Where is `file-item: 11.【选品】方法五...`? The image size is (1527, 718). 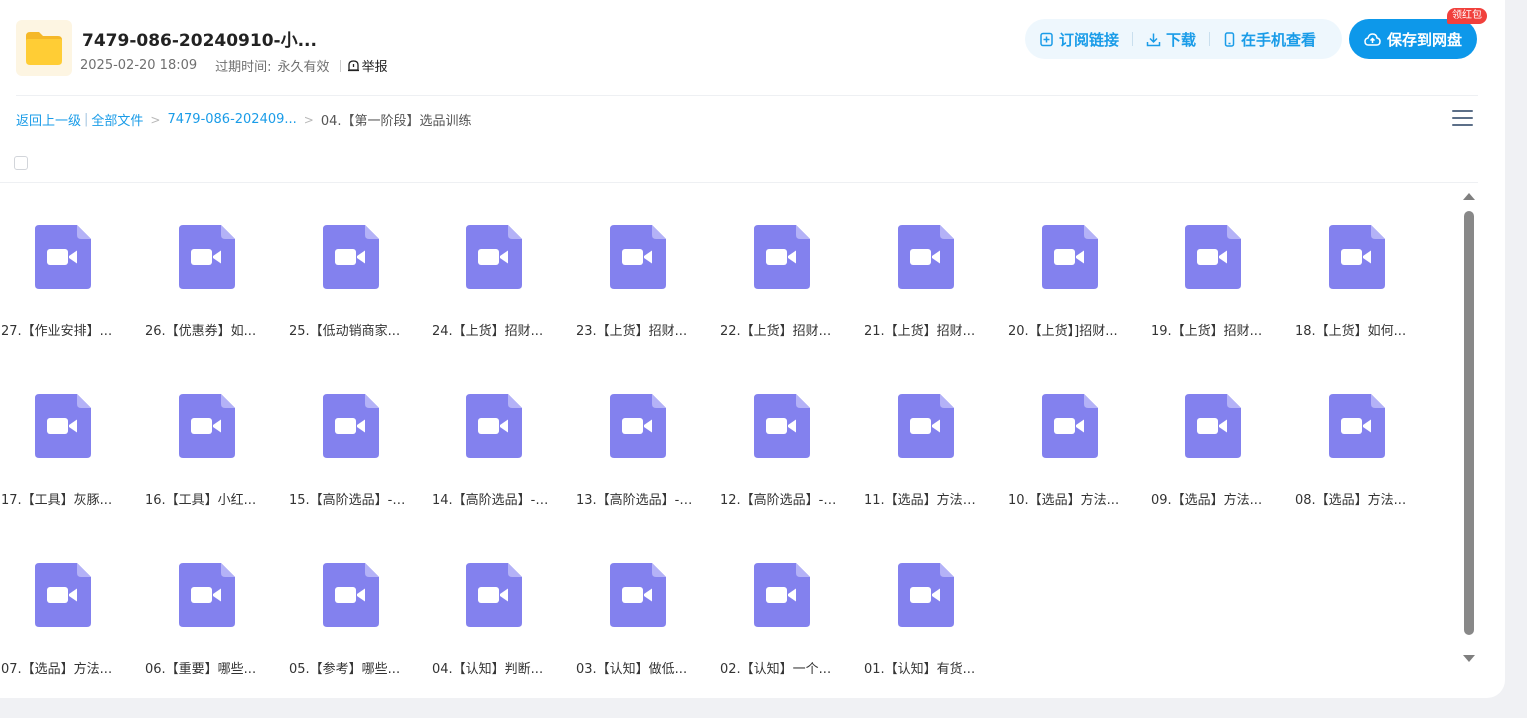
file-item: 11.【选品】方法五... is located at coordinates (935, 432).